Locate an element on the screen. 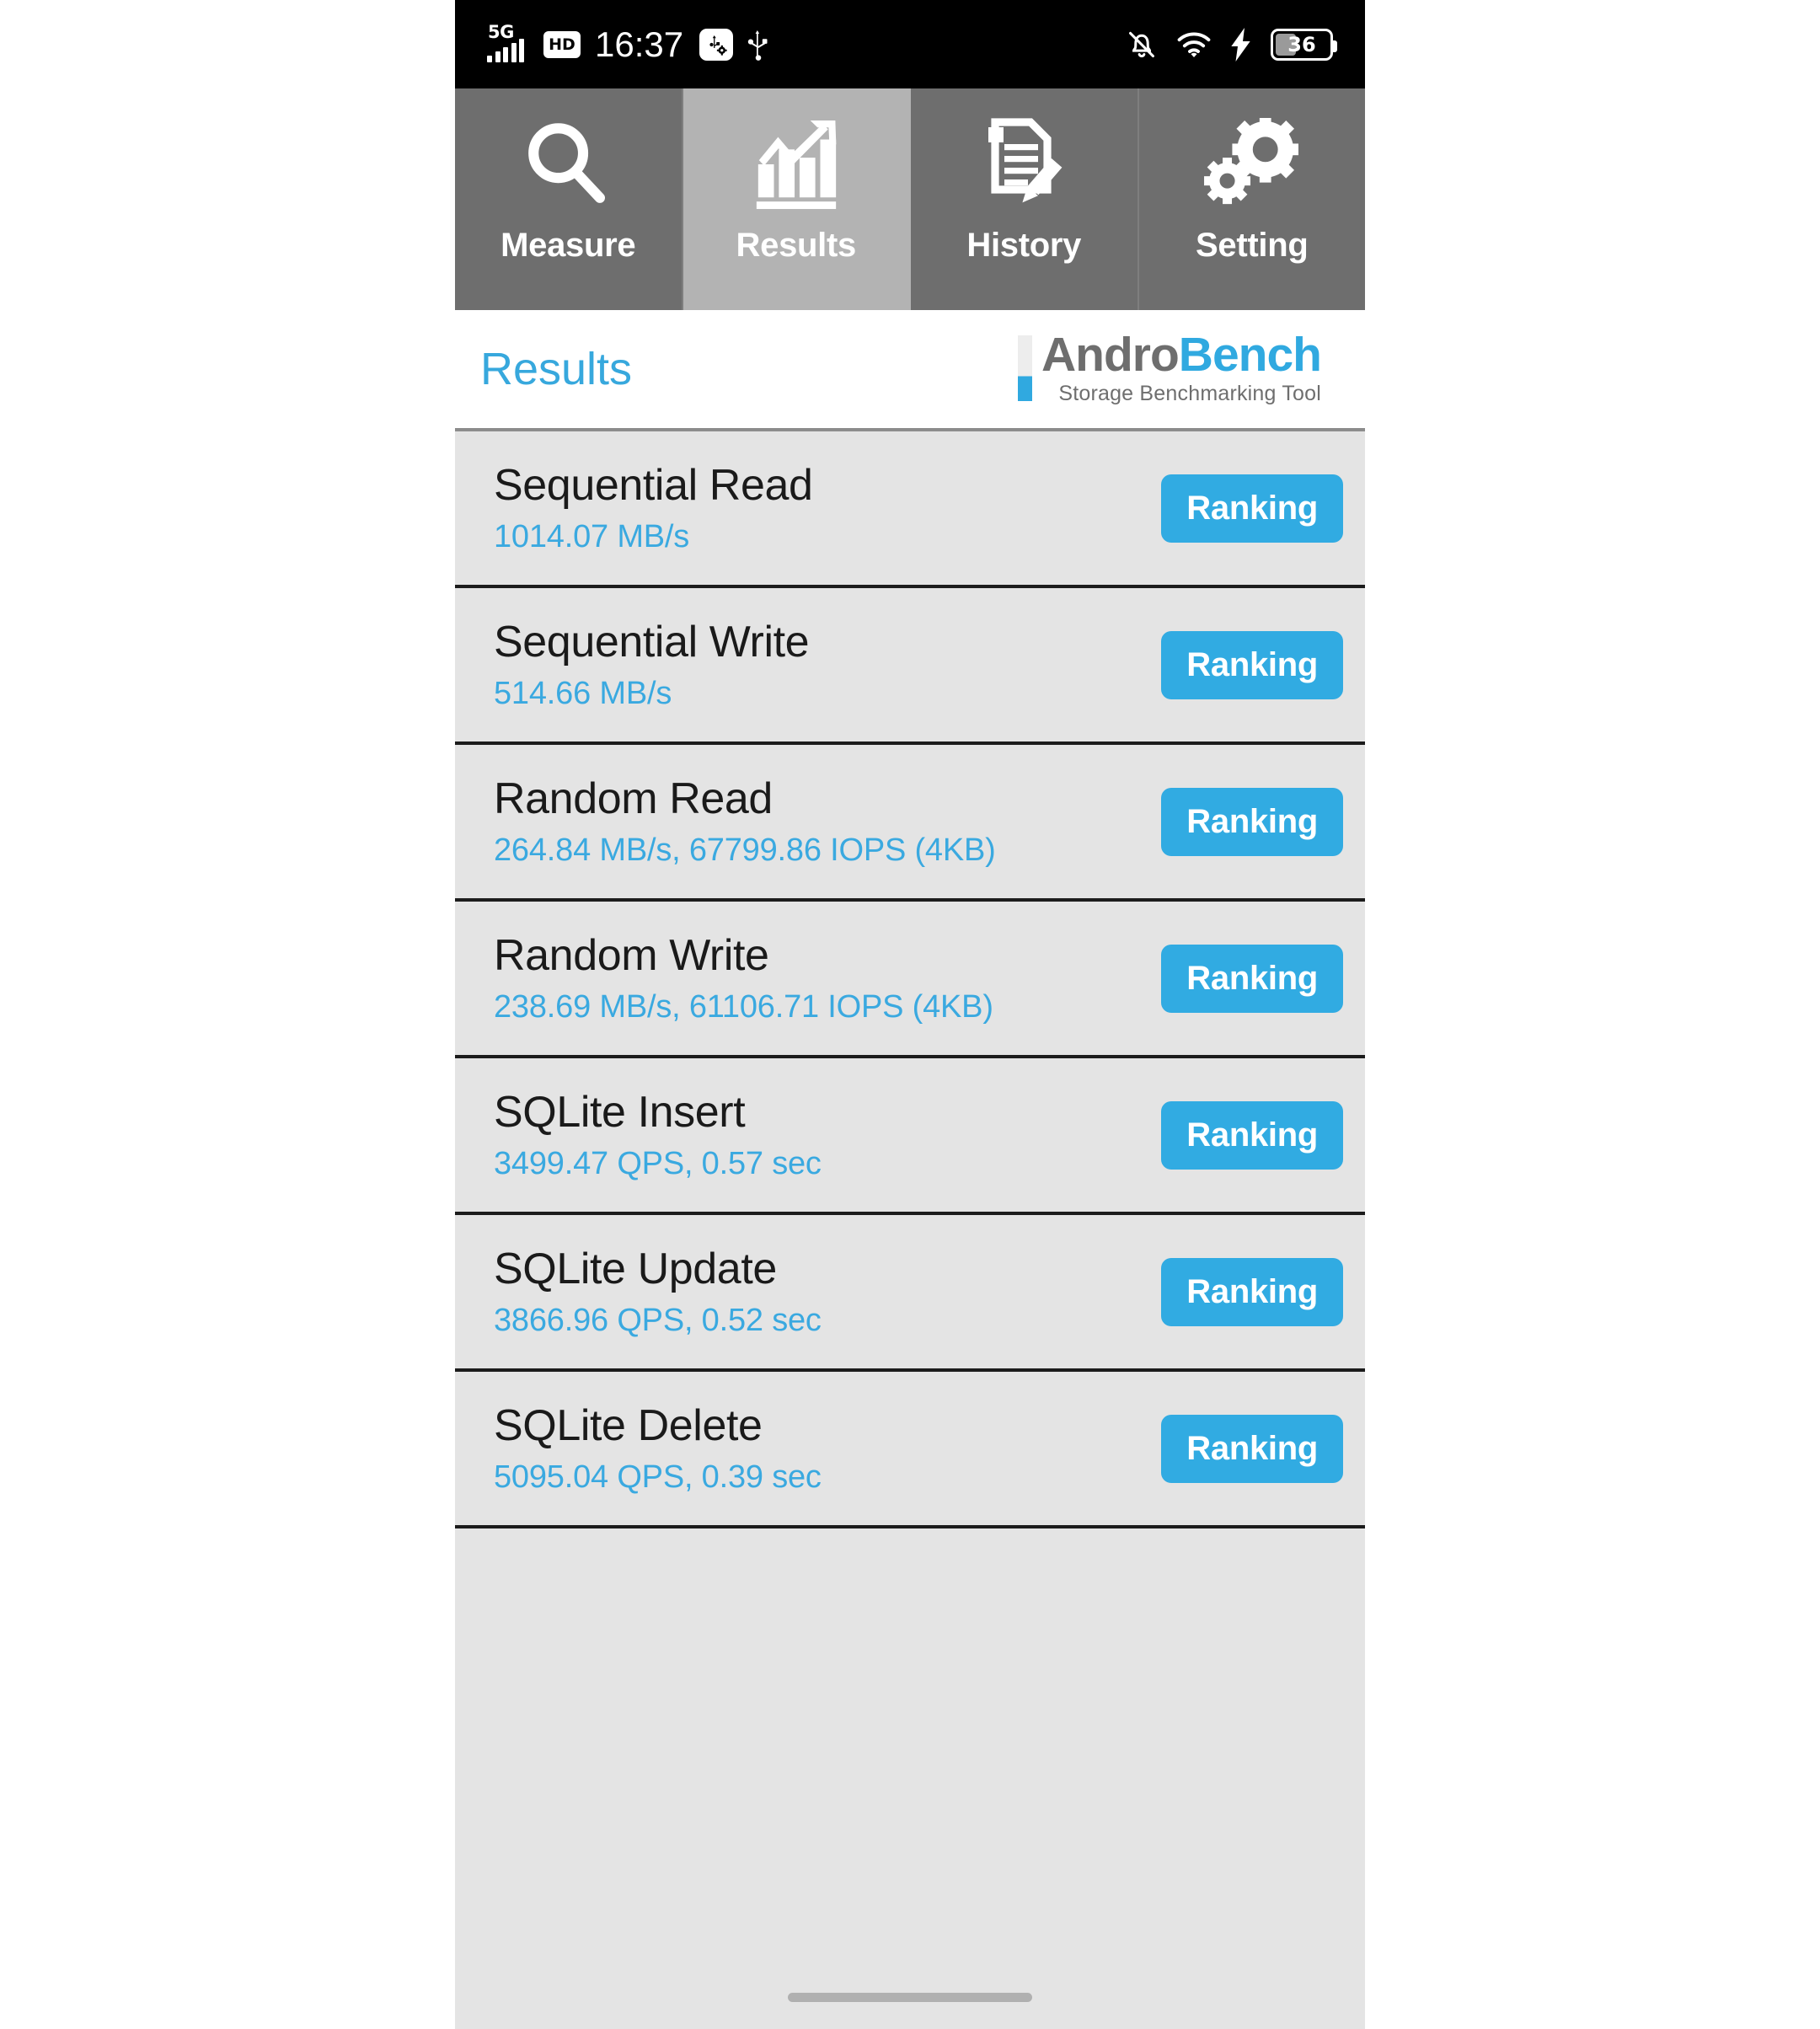 Image resolution: width=1820 pixels, height=2029 pixels. result-value: 3499.47 QPS, 0.57 sec is located at coordinates (658, 1163).